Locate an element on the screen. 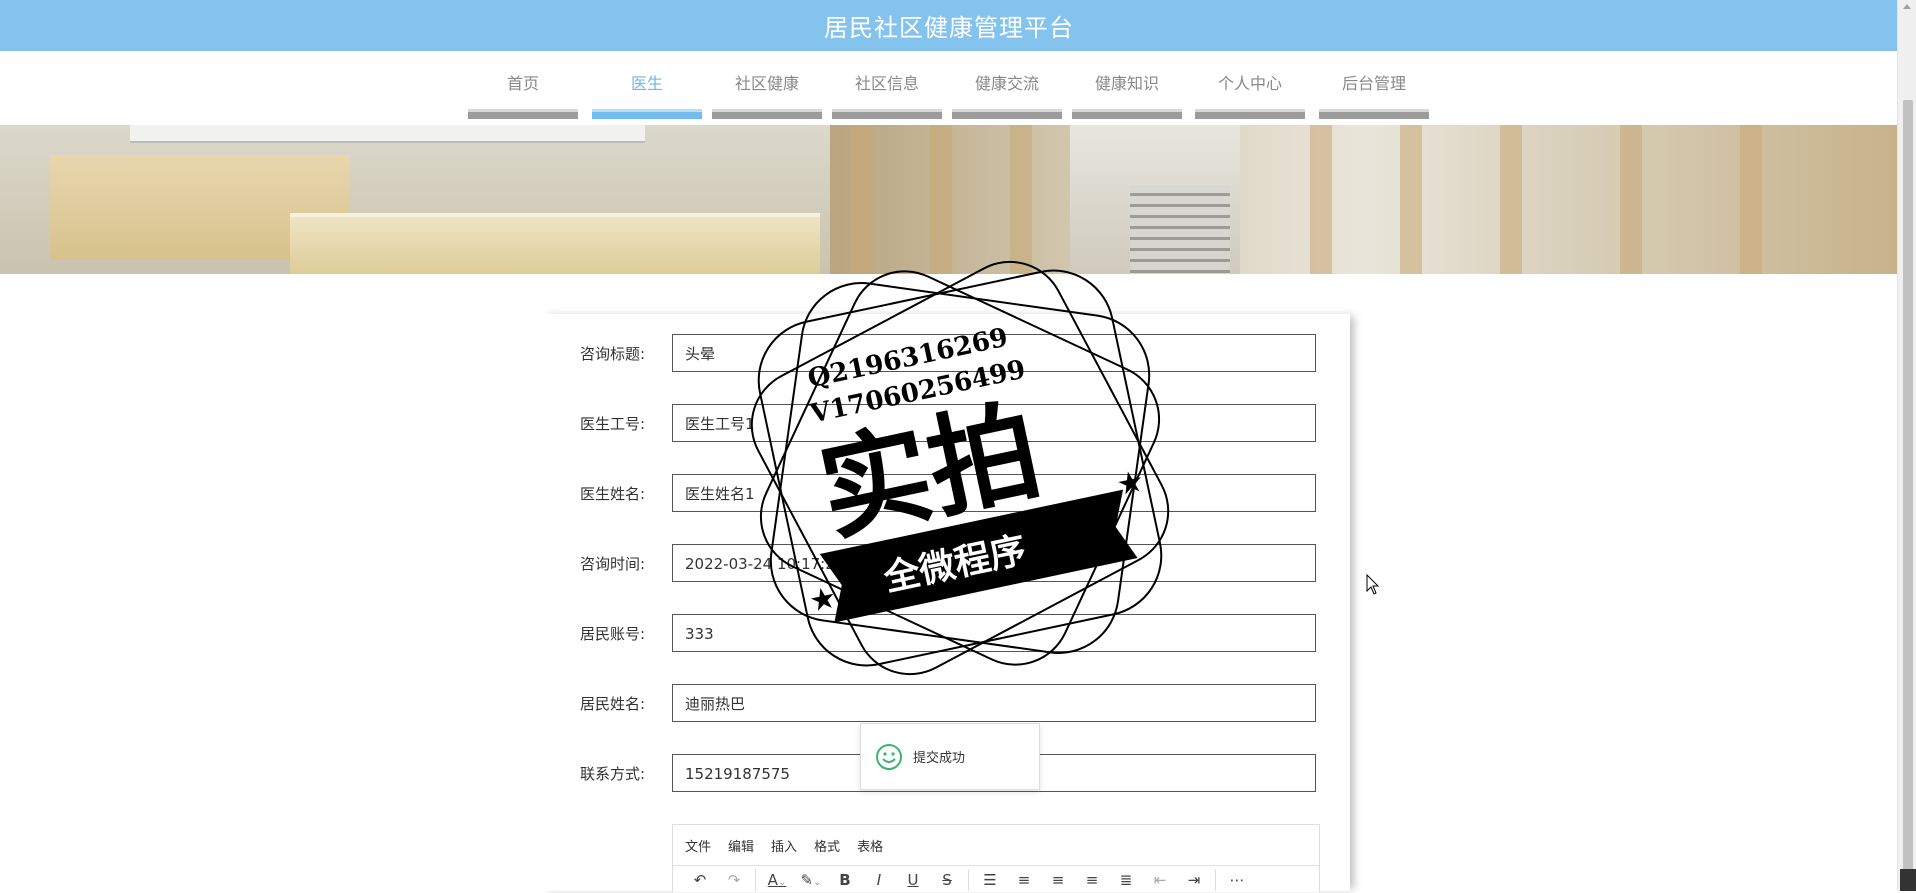 This screenshot has height=893, width=1916. nav-home-label: 首页 is located at coordinates (522, 83).